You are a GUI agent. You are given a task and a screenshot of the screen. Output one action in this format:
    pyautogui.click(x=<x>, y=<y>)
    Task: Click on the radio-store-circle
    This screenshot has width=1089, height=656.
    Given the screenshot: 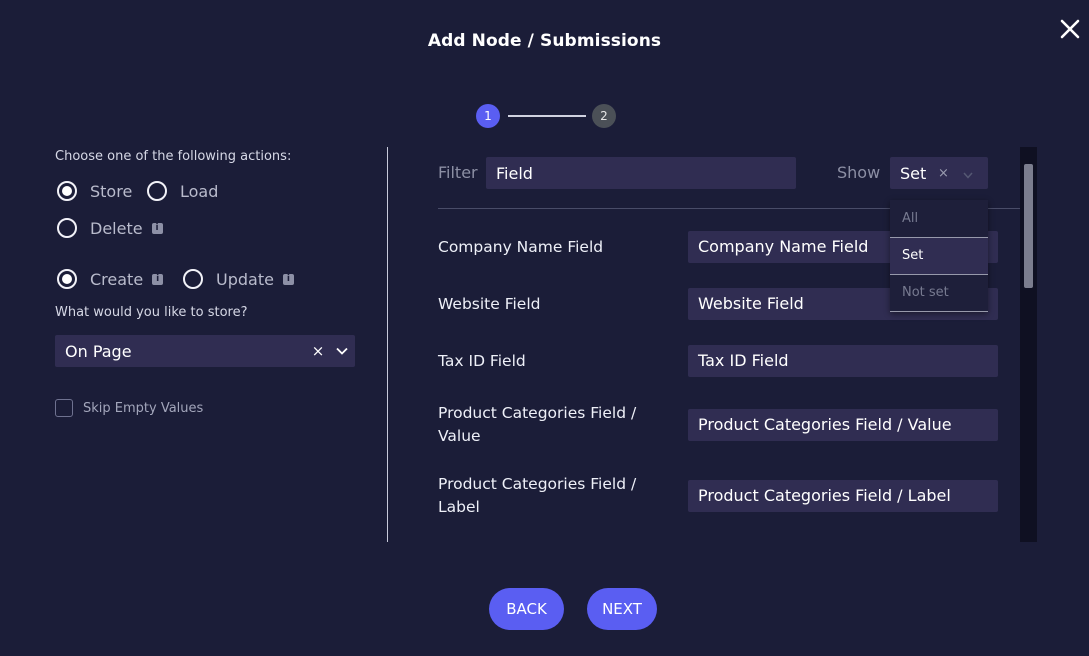 What is the action you would take?
    pyautogui.click(x=67, y=191)
    